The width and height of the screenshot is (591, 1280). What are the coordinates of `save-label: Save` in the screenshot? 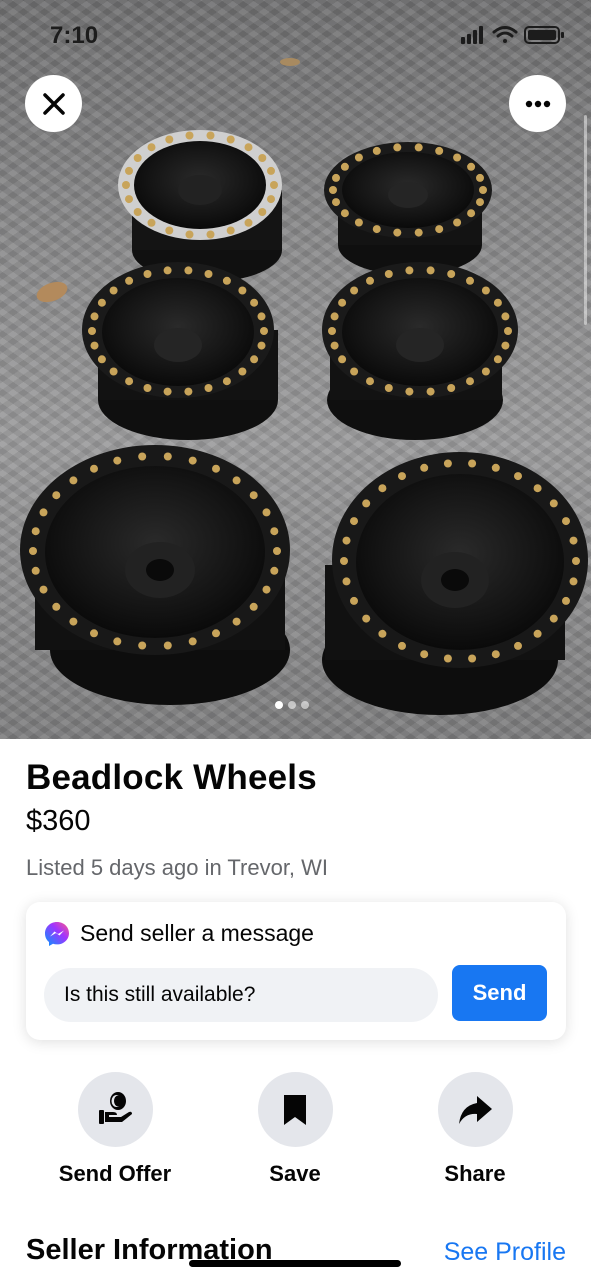 It's located at (295, 1173).